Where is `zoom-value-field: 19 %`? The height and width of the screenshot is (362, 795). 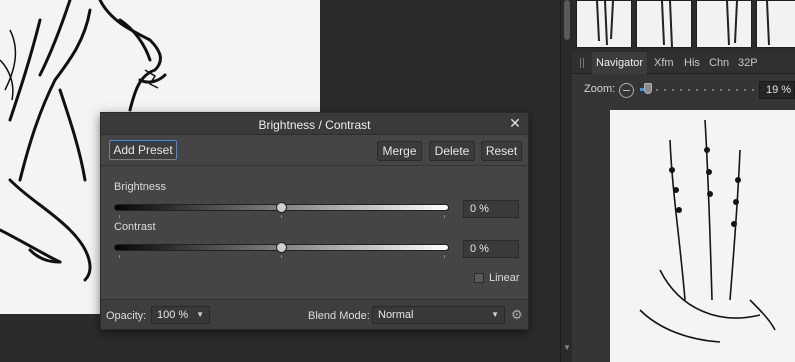
zoom-value-field: 19 % is located at coordinates (777, 90).